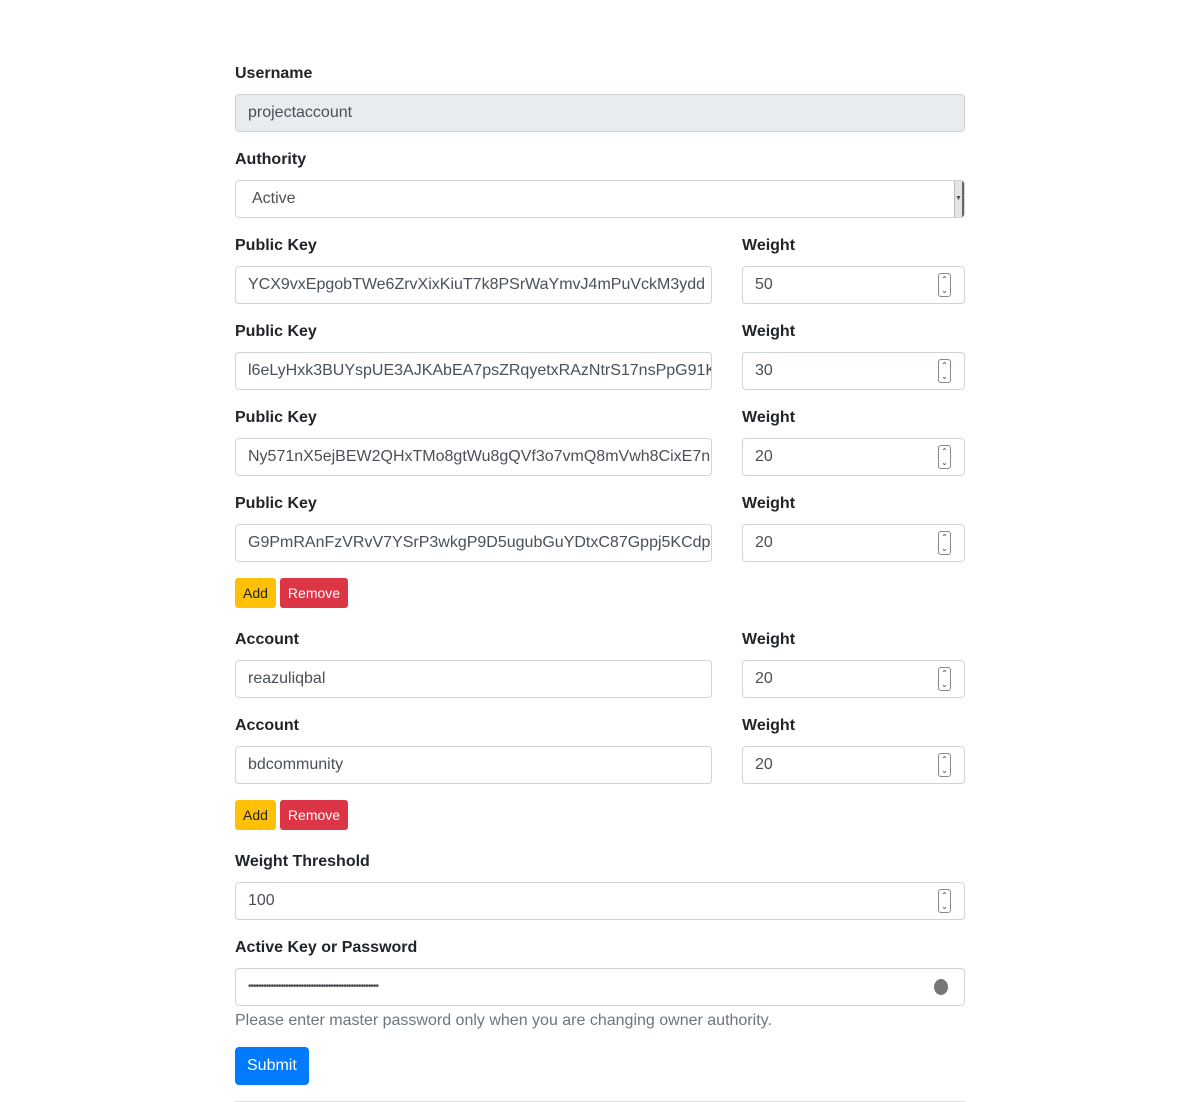 The image size is (1200, 1102). What do you see at coordinates (314, 815) in the screenshot?
I see `remove-account-button: Remove` at bounding box center [314, 815].